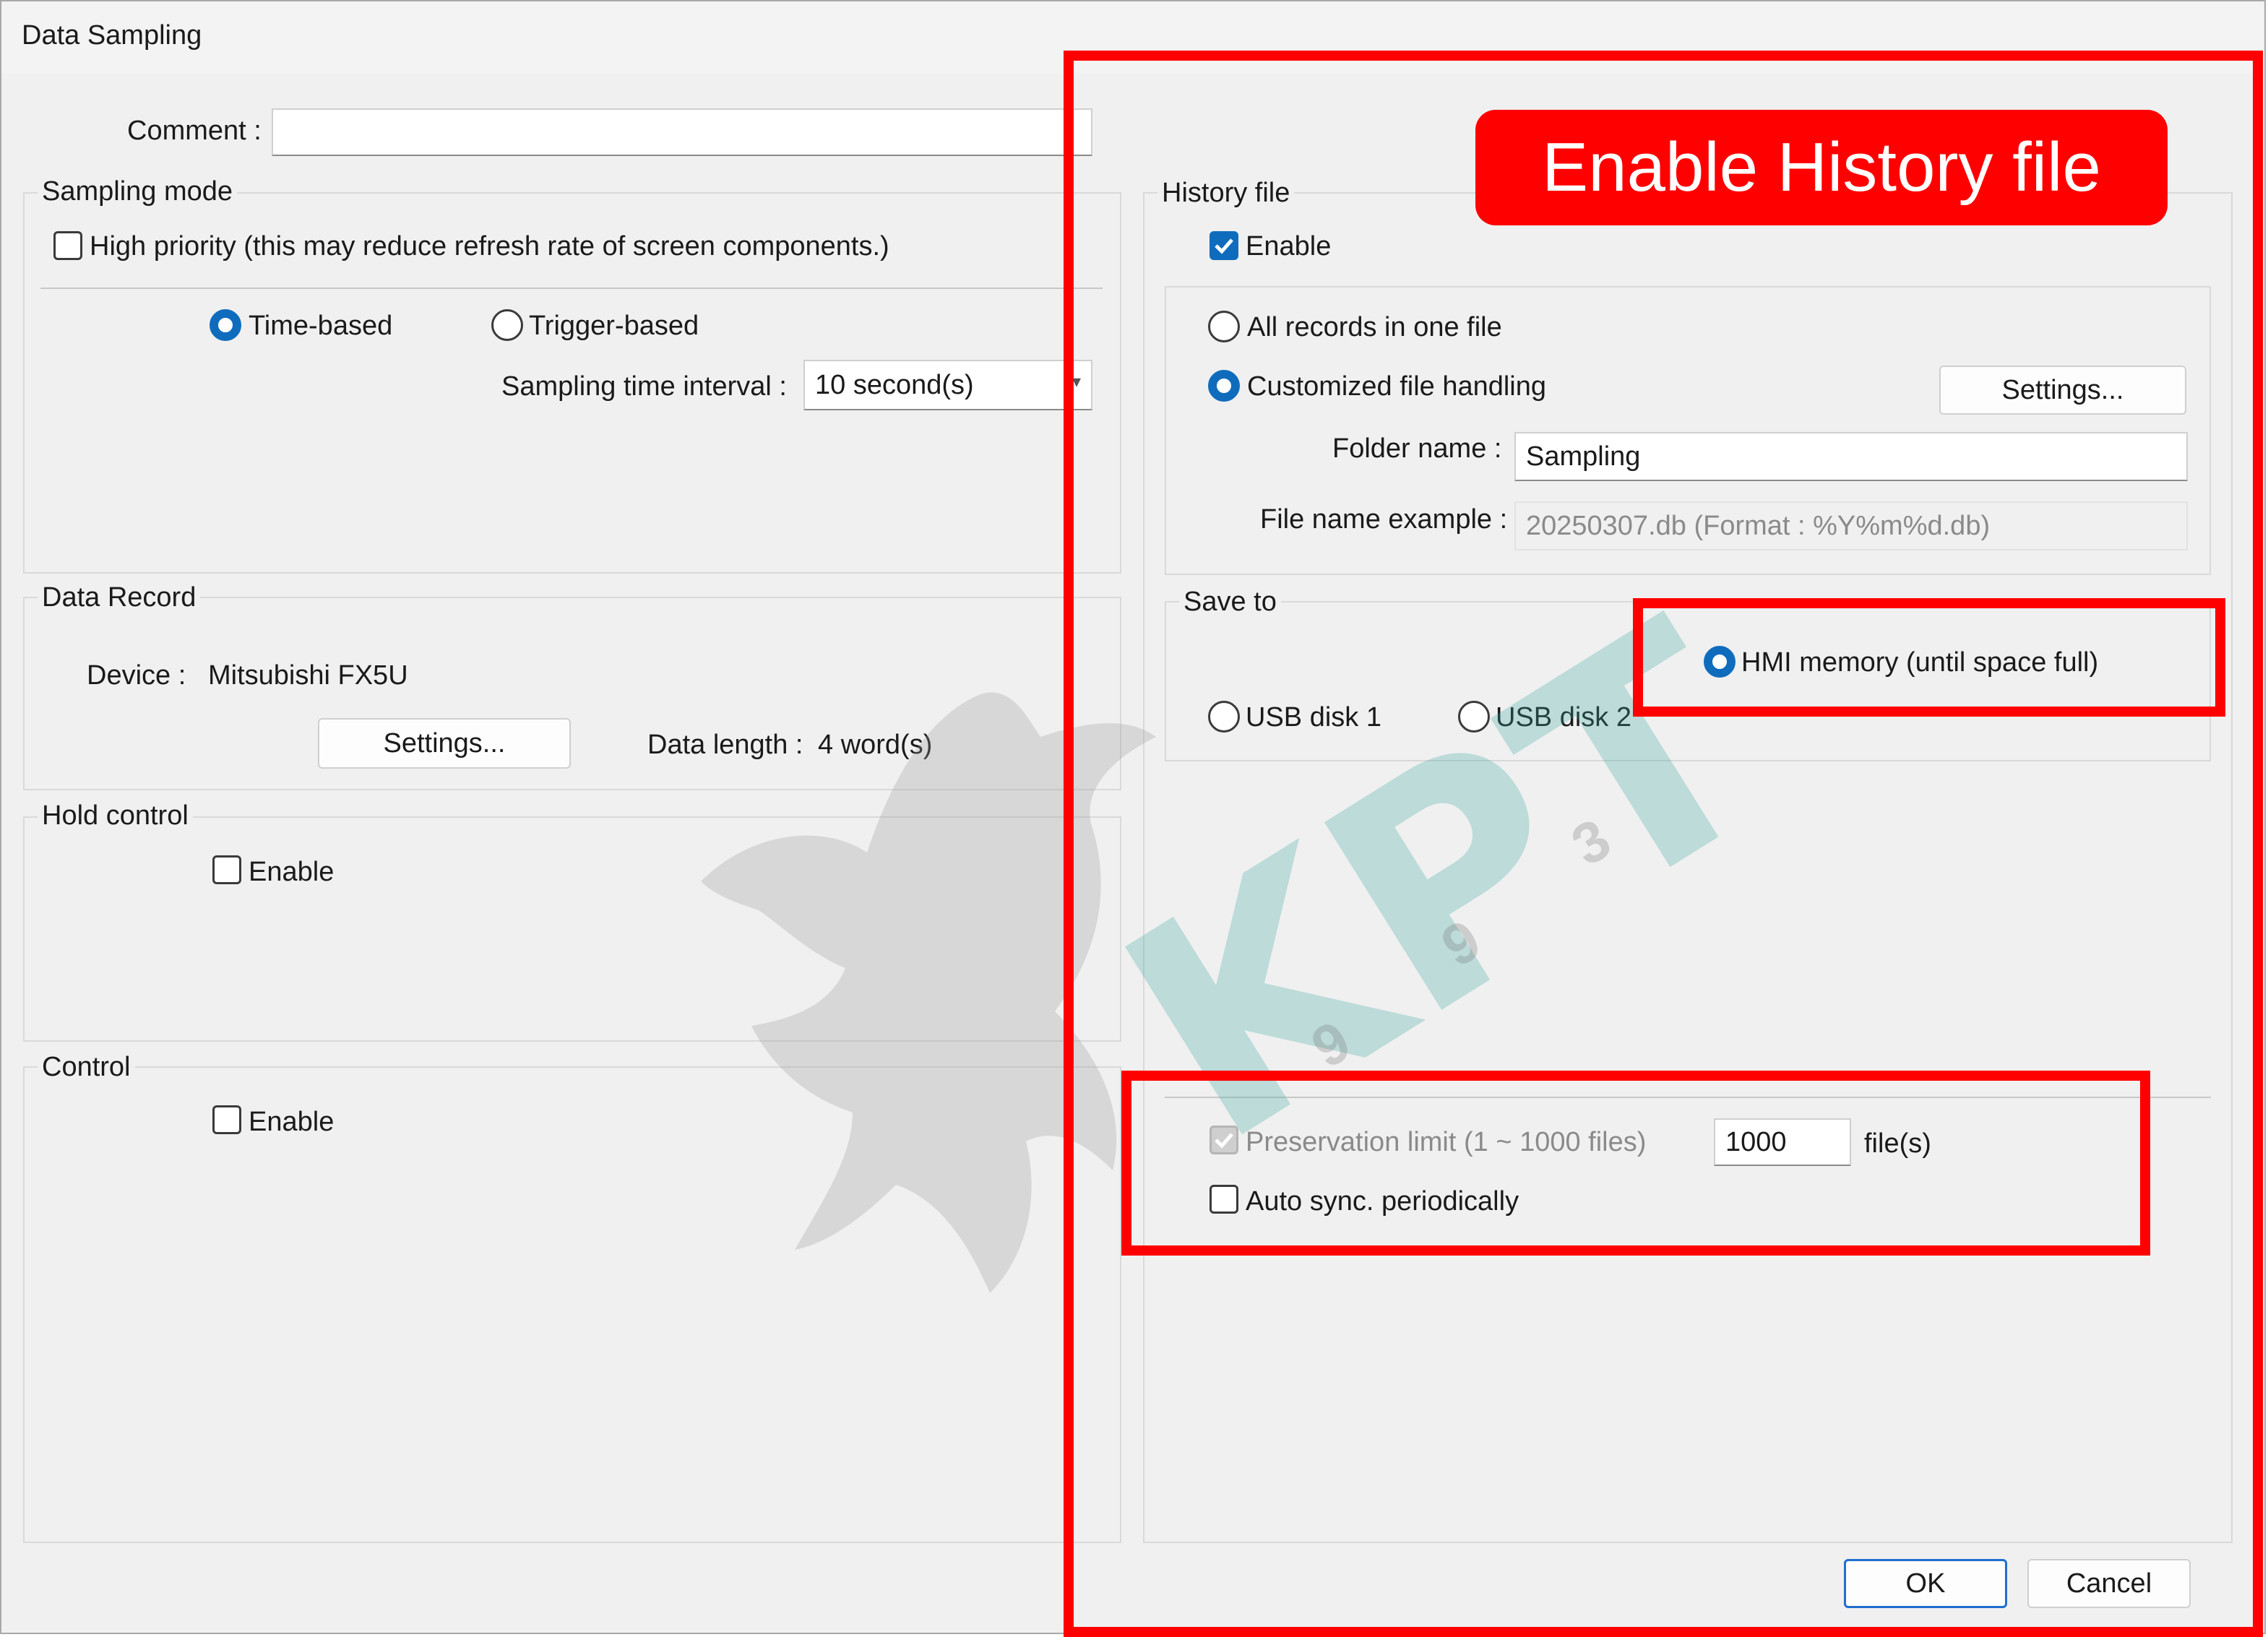 This screenshot has height=1637, width=2268. Describe the element at coordinates (112, 36) in the screenshot. I see `dialog-title: Data Sampling` at that location.